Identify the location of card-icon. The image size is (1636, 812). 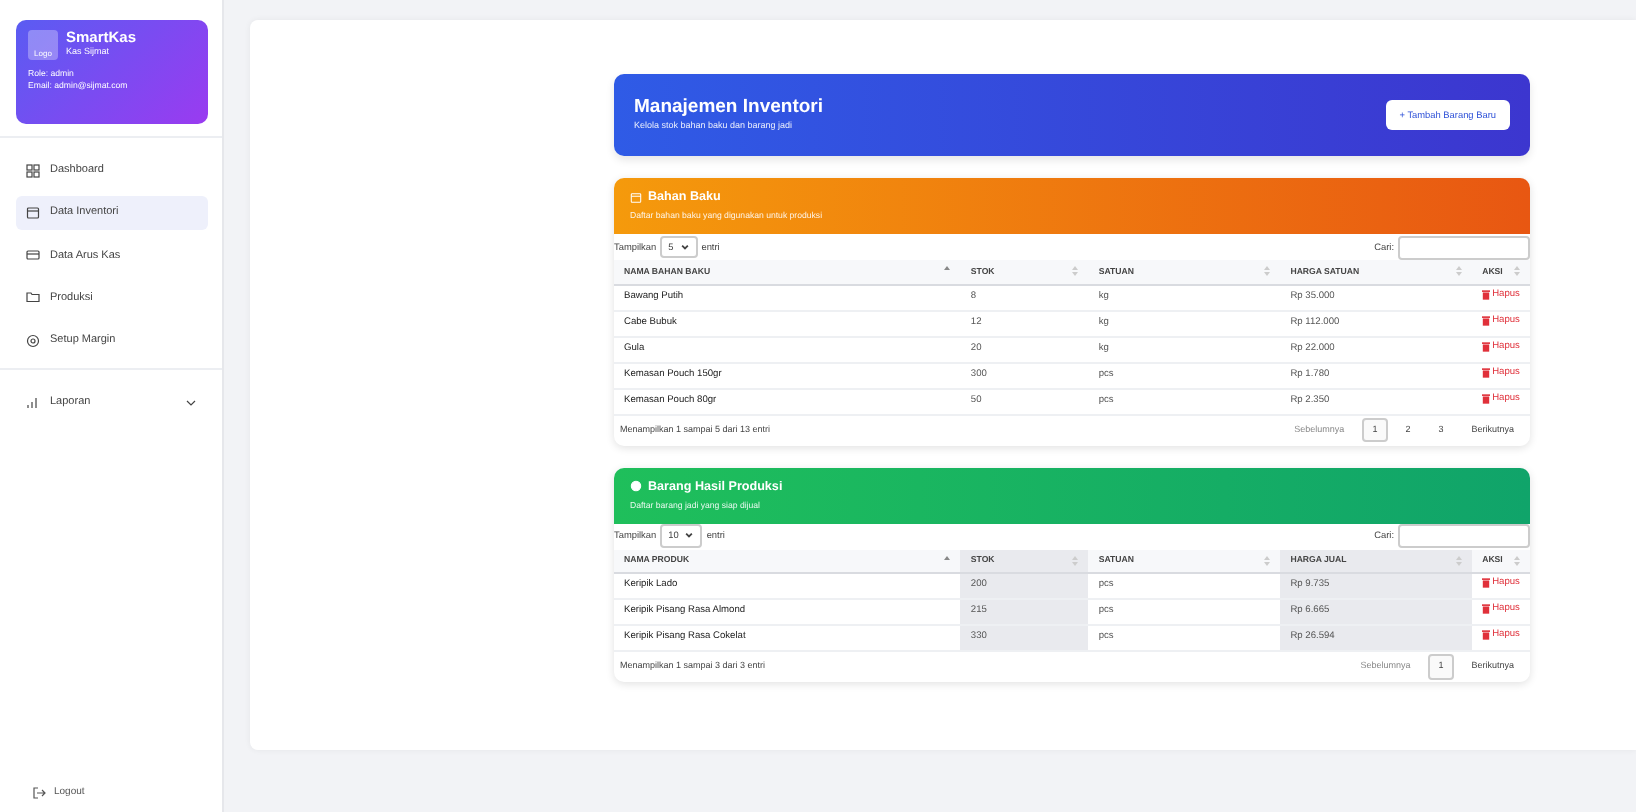
(33, 255).